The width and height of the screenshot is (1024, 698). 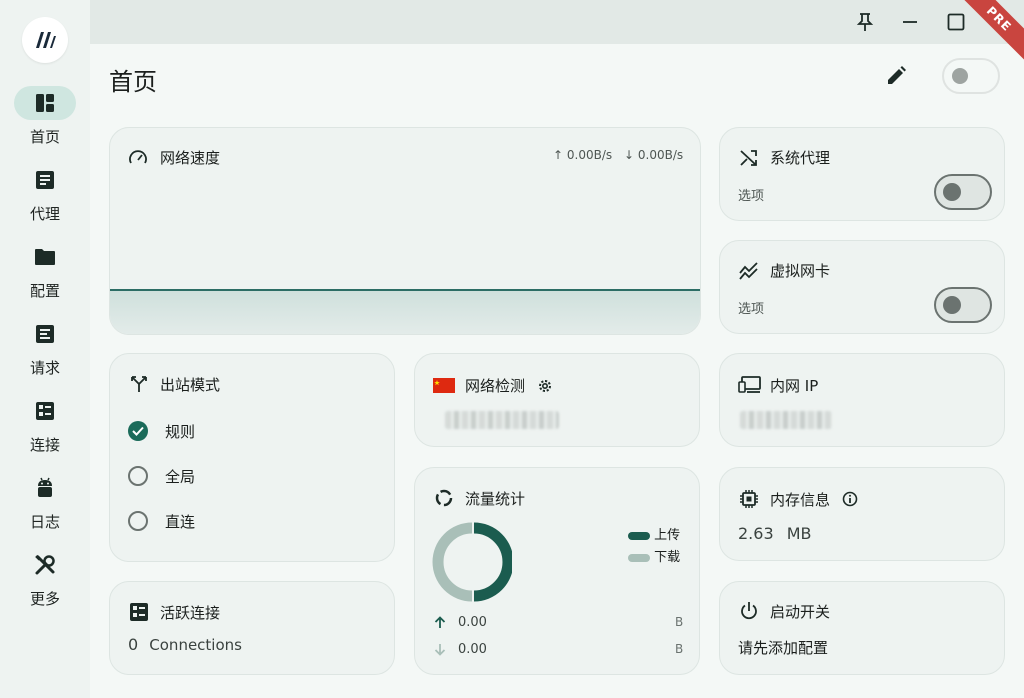 I want to click on card-title: 活跃连接, so click(x=190, y=613).